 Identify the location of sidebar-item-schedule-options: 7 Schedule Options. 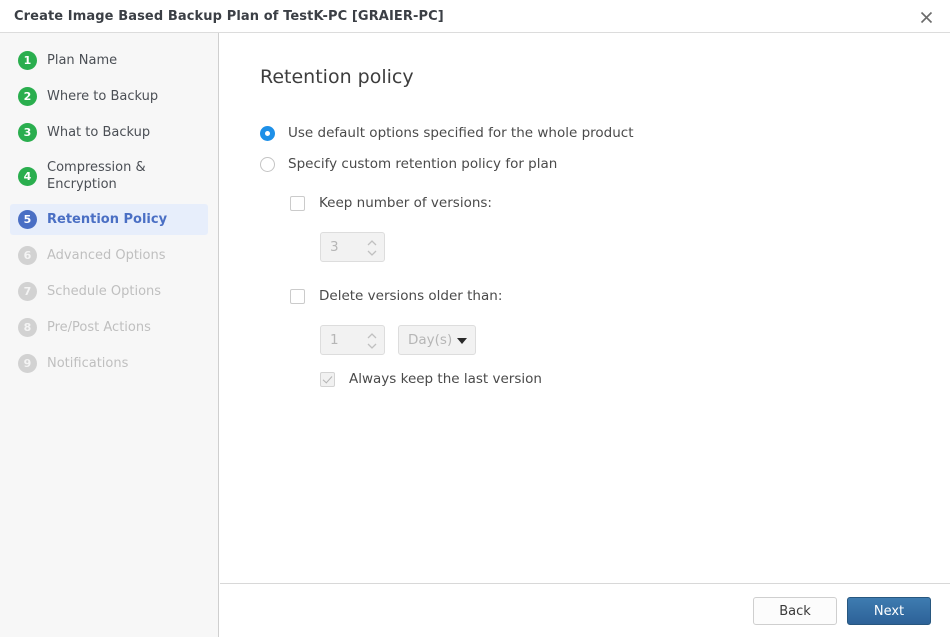
(109, 291).